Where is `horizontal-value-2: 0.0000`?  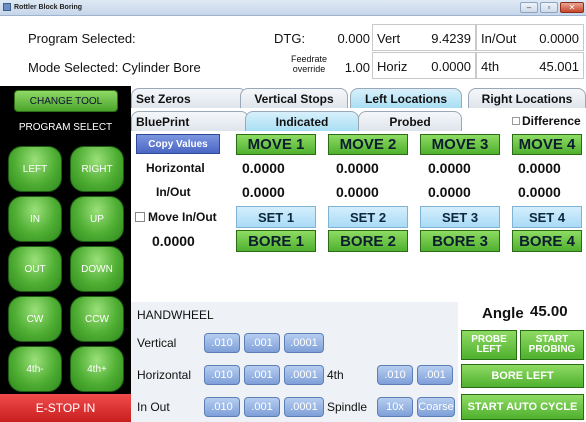
horizontal-value-2: 0.0000 is located at coordinates (357, 168).